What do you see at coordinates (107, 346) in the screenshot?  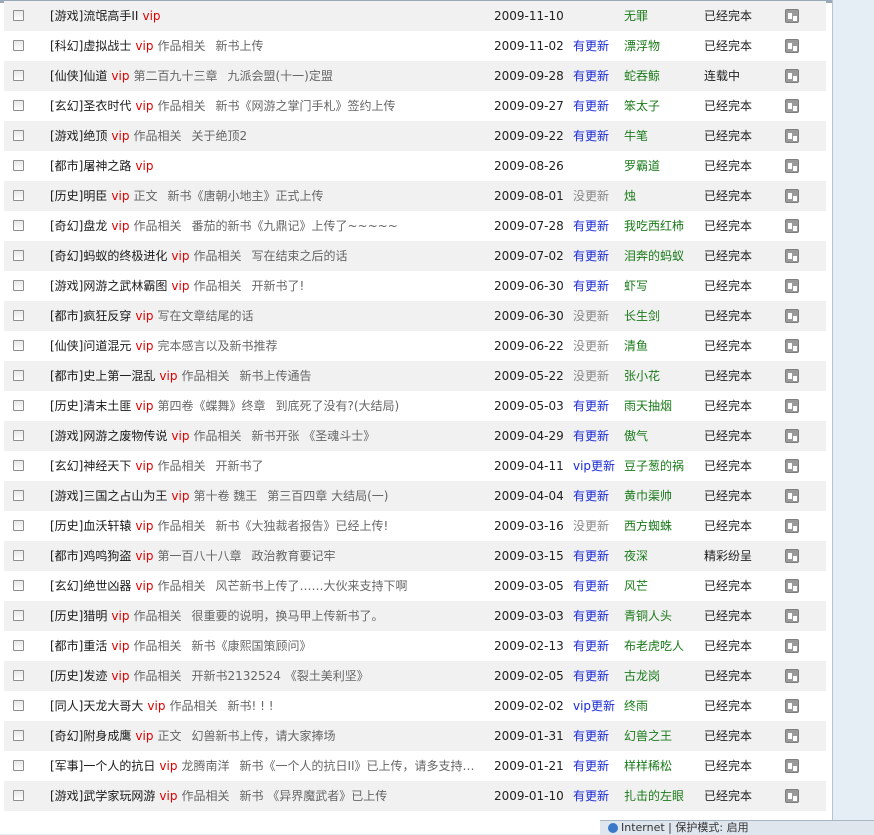 I see `book-name-link: 问道混元` at bounding box center [107, 346].